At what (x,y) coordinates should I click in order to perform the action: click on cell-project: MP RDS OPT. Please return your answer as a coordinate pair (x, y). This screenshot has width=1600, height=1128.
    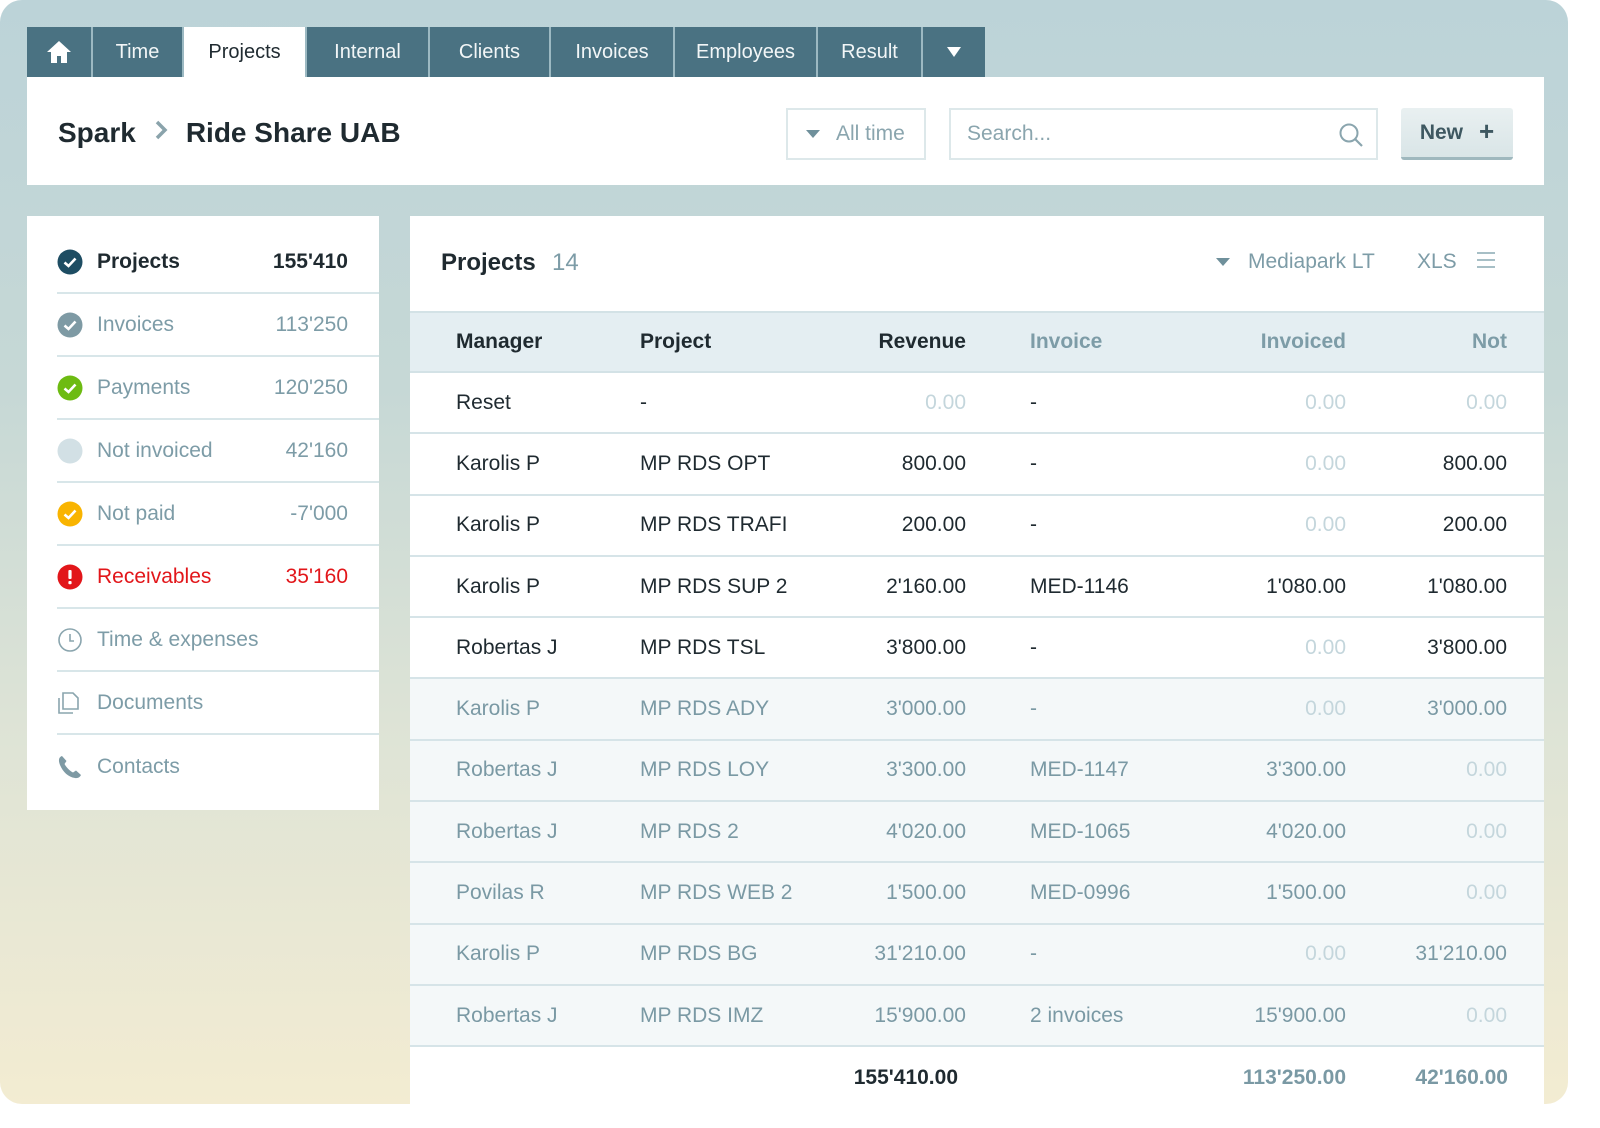
    Looking at the image, I should click on (705, 463).